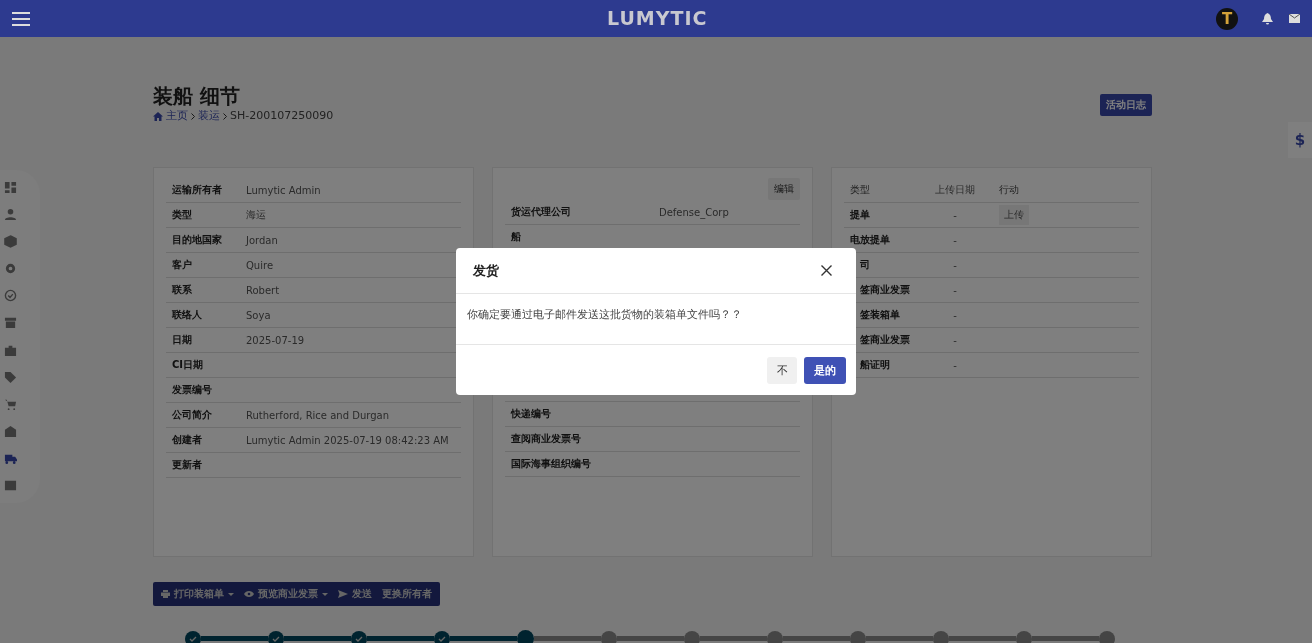 Image resolution: width=1312 pixels, height=643 pixels. I want to click on field-label: 运输所有者, so click(197, 190).